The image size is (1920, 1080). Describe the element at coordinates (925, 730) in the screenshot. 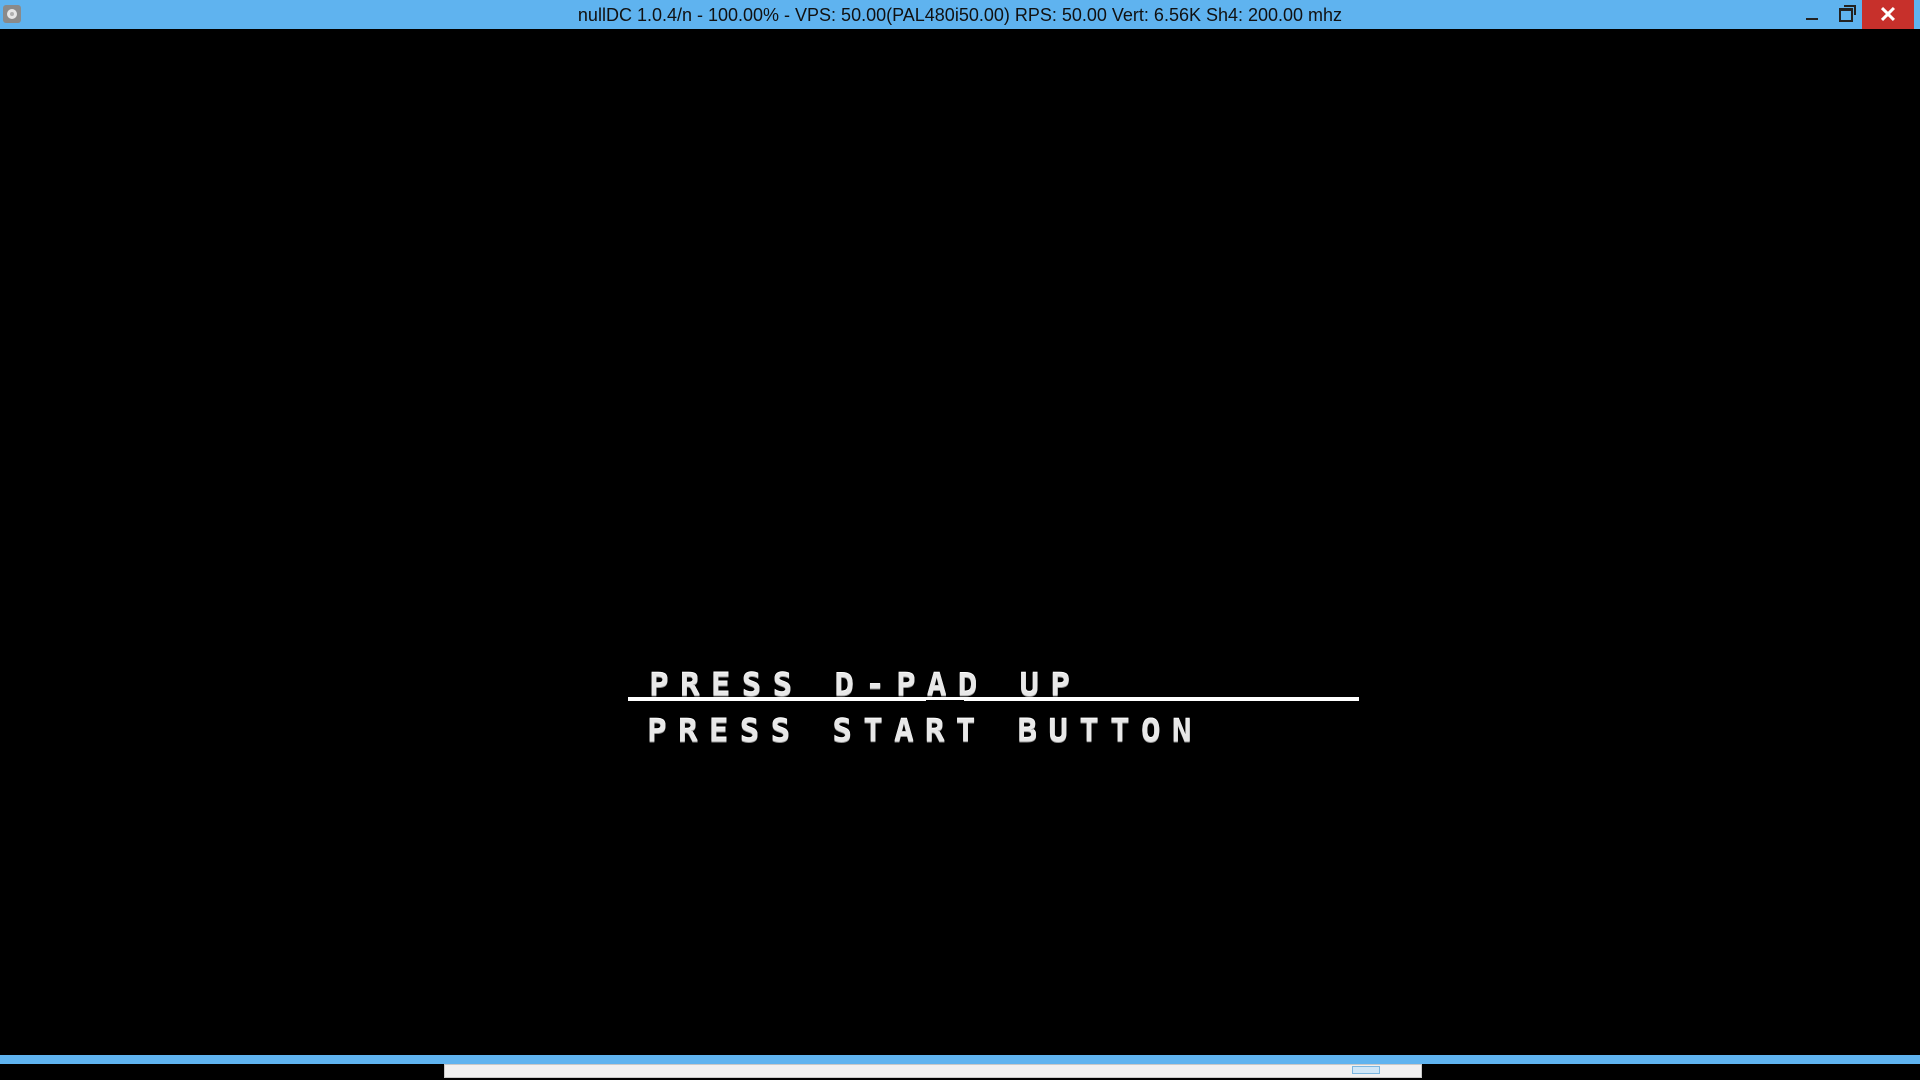

I see `menu-line-start: PRESS START BUTTON` at that location.